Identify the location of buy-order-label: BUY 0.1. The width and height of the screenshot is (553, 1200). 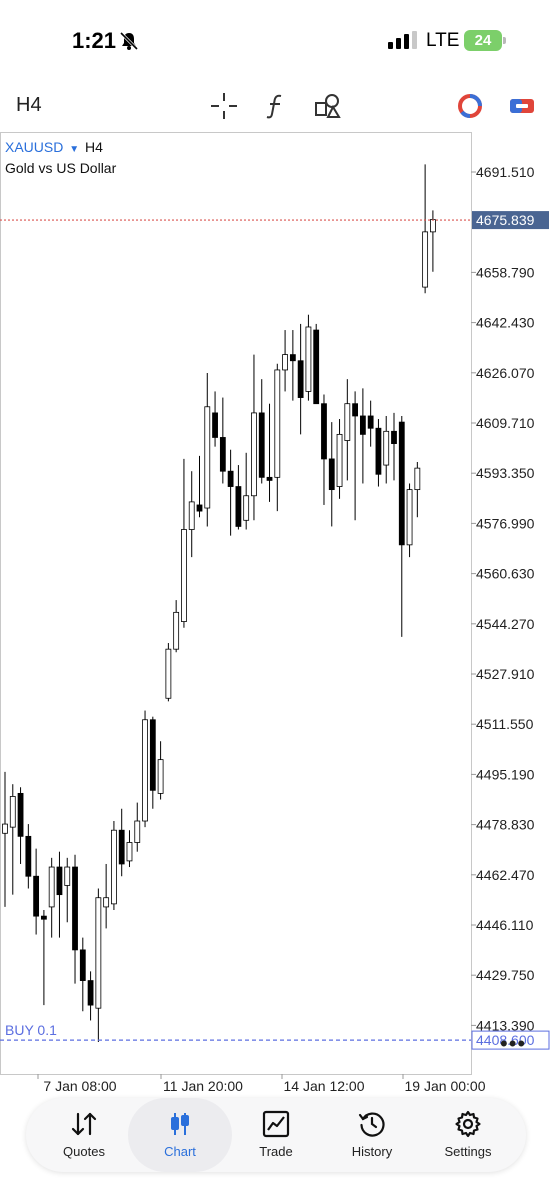
(31, 1030).